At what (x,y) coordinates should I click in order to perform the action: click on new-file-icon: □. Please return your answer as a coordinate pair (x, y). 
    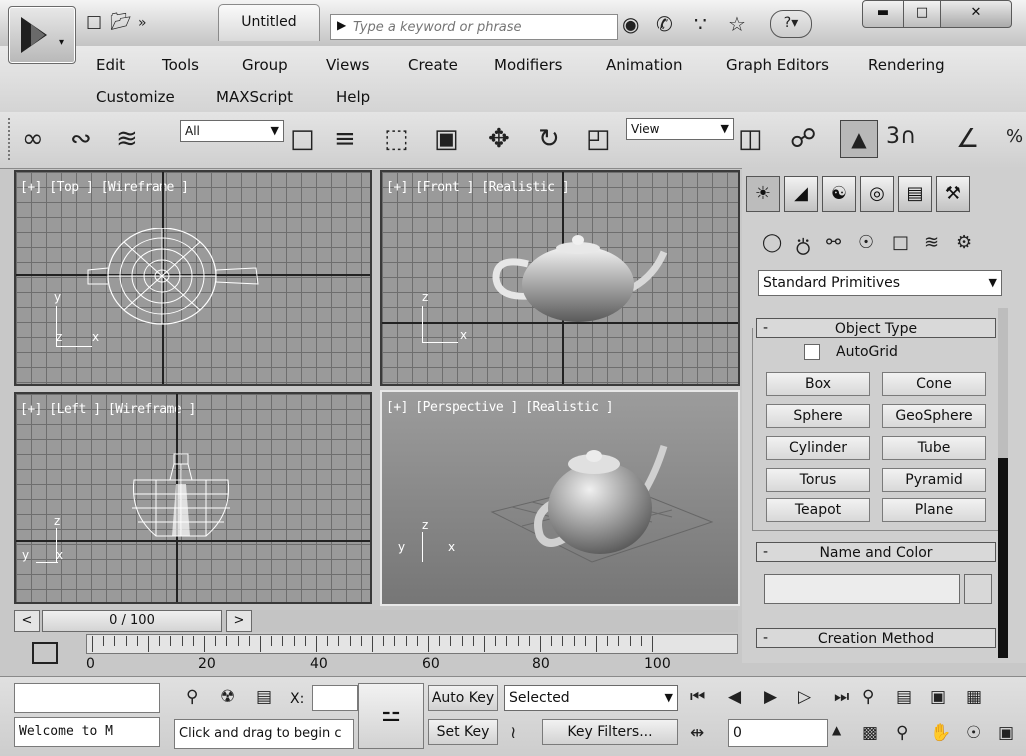
    Looking at the image, I should click on (94, 22).